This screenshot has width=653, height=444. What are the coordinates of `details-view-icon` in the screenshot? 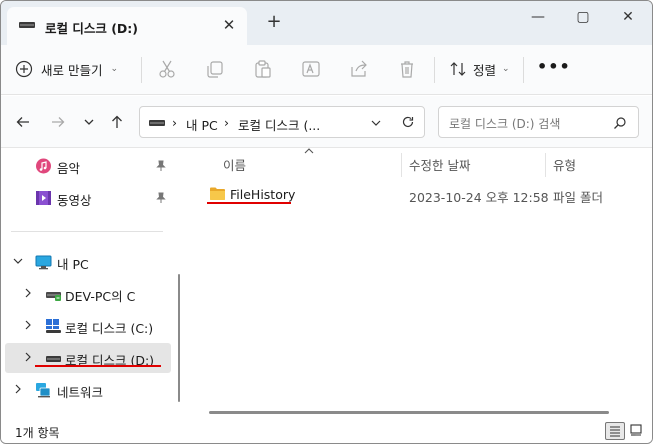 It's located at (615, 431).